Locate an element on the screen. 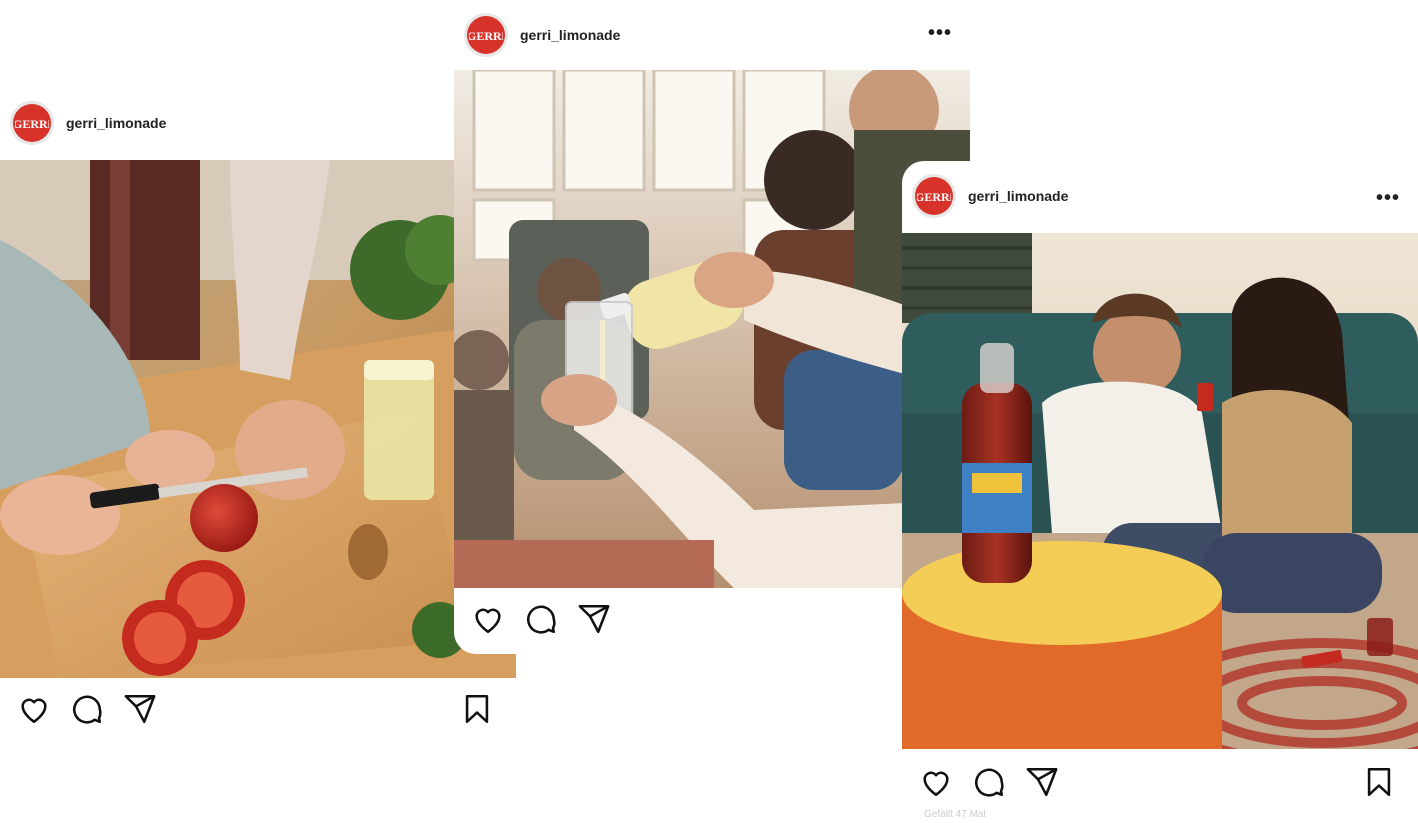  likes-count: Gefällt 47 Mal is located at coordinates (955, 814).